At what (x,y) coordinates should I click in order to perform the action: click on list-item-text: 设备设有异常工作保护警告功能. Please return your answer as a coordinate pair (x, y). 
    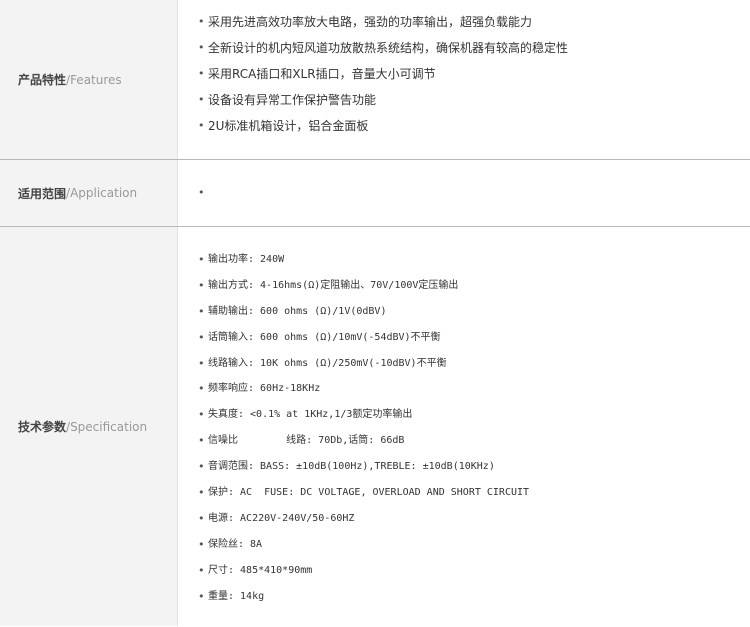
    Looking at the image, I should click on (292, 100).